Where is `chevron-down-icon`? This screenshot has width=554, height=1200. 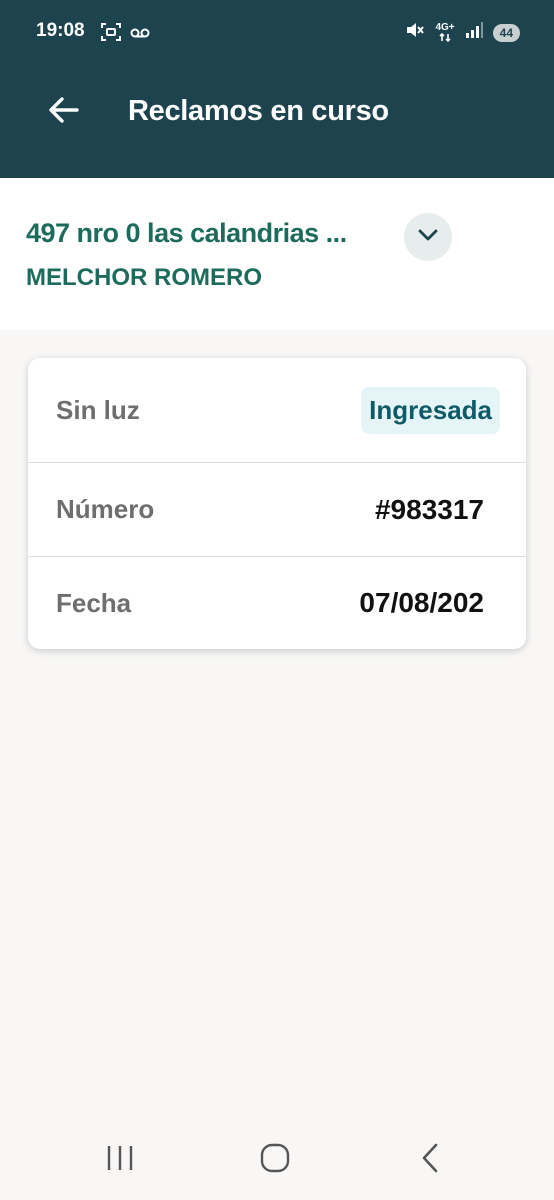
chevron-down-icon is located at coordinates (428, 237).